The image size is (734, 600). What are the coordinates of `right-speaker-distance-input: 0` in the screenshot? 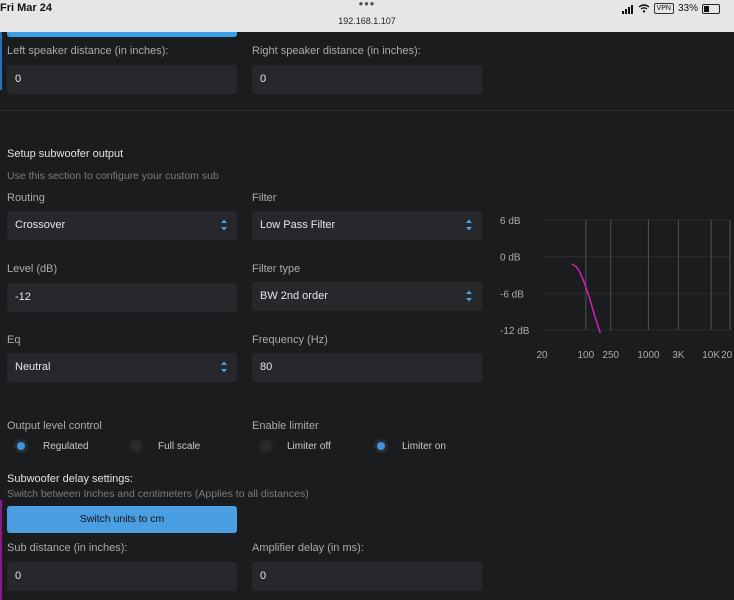 It's located at (367, 79).